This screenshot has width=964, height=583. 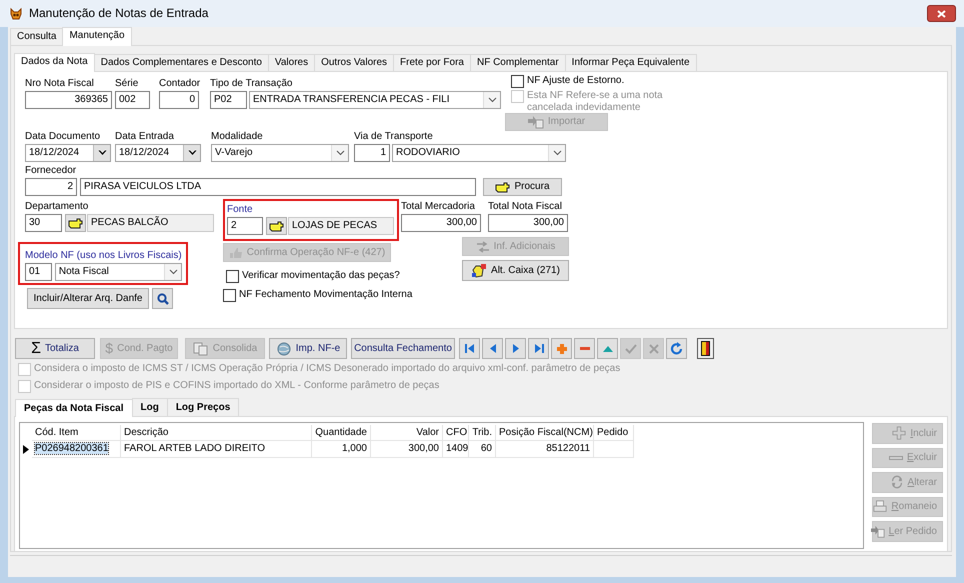 What do you see at coordinates (118, 272) in the screenshot?
I see `dropdown: Nota Fiscal` at bounding box center [118, 272].